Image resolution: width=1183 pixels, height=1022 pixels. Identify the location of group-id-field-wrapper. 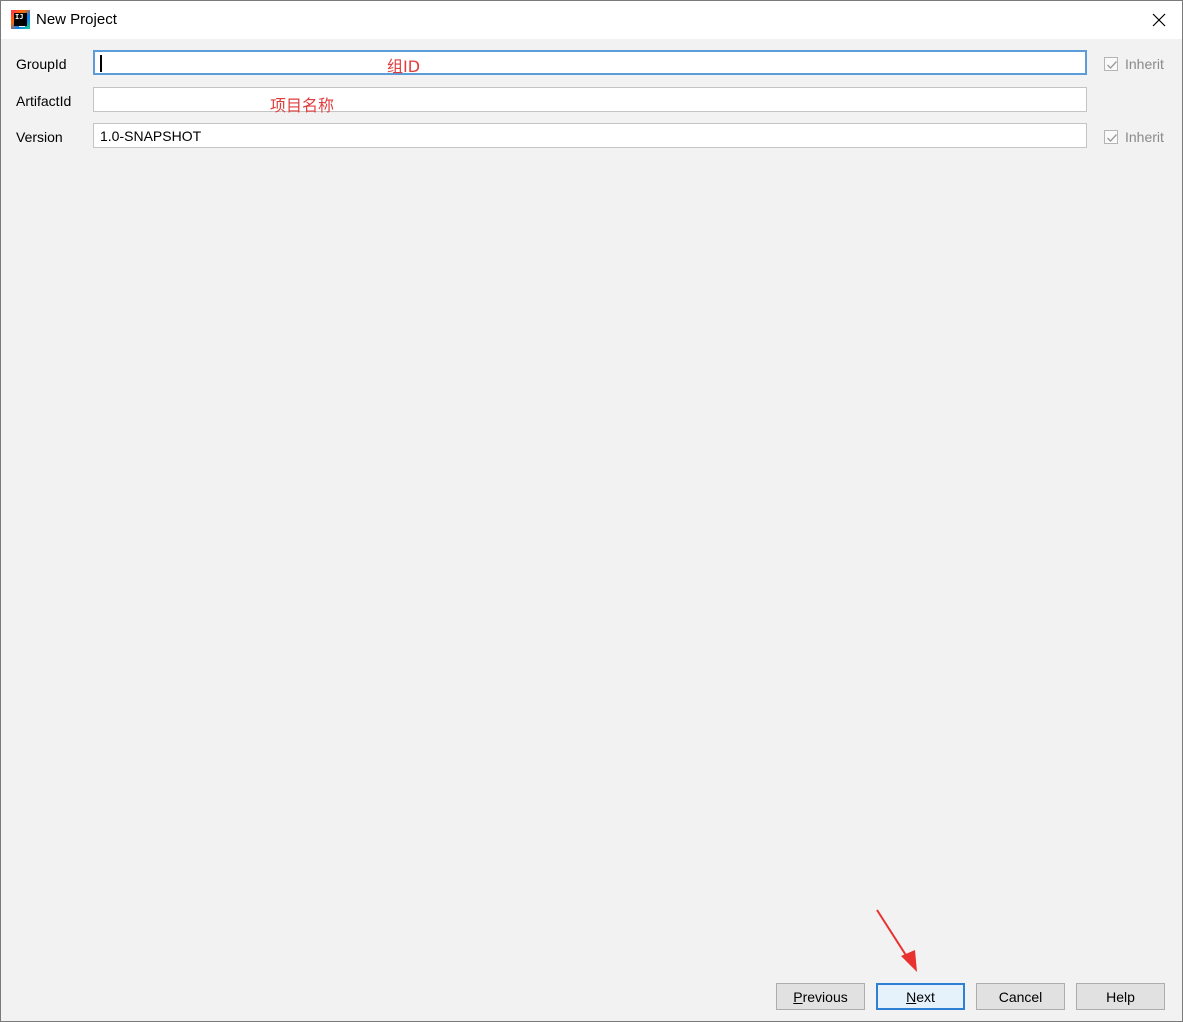
(590, 62).